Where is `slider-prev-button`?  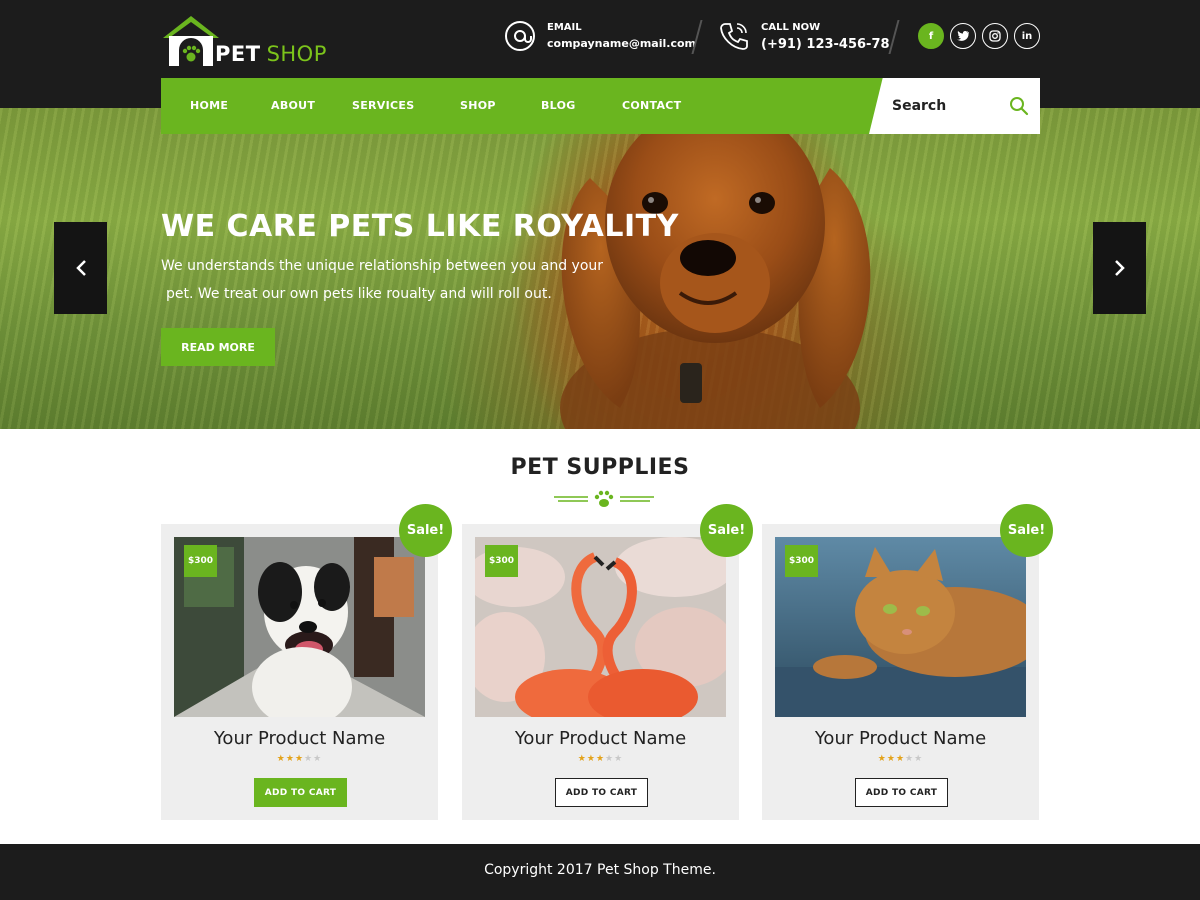
slider-prev-button is located at coordinates (80, 268).